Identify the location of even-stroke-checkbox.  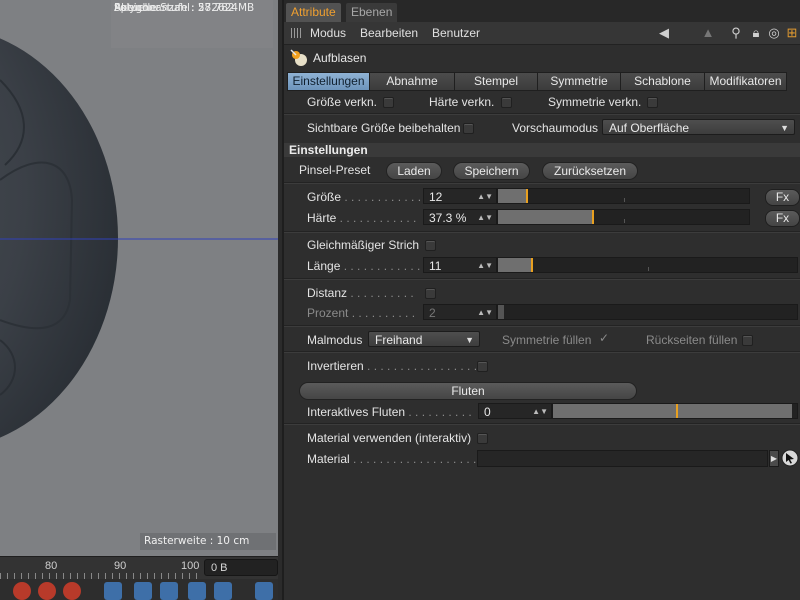
(430, 245).